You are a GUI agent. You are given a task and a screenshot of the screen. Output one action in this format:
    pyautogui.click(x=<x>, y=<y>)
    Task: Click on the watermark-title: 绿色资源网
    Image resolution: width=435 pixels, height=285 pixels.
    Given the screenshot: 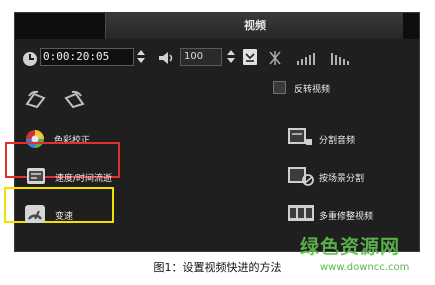 What is the action you would take?
    pyautogui.click(x=350, y=247)
    